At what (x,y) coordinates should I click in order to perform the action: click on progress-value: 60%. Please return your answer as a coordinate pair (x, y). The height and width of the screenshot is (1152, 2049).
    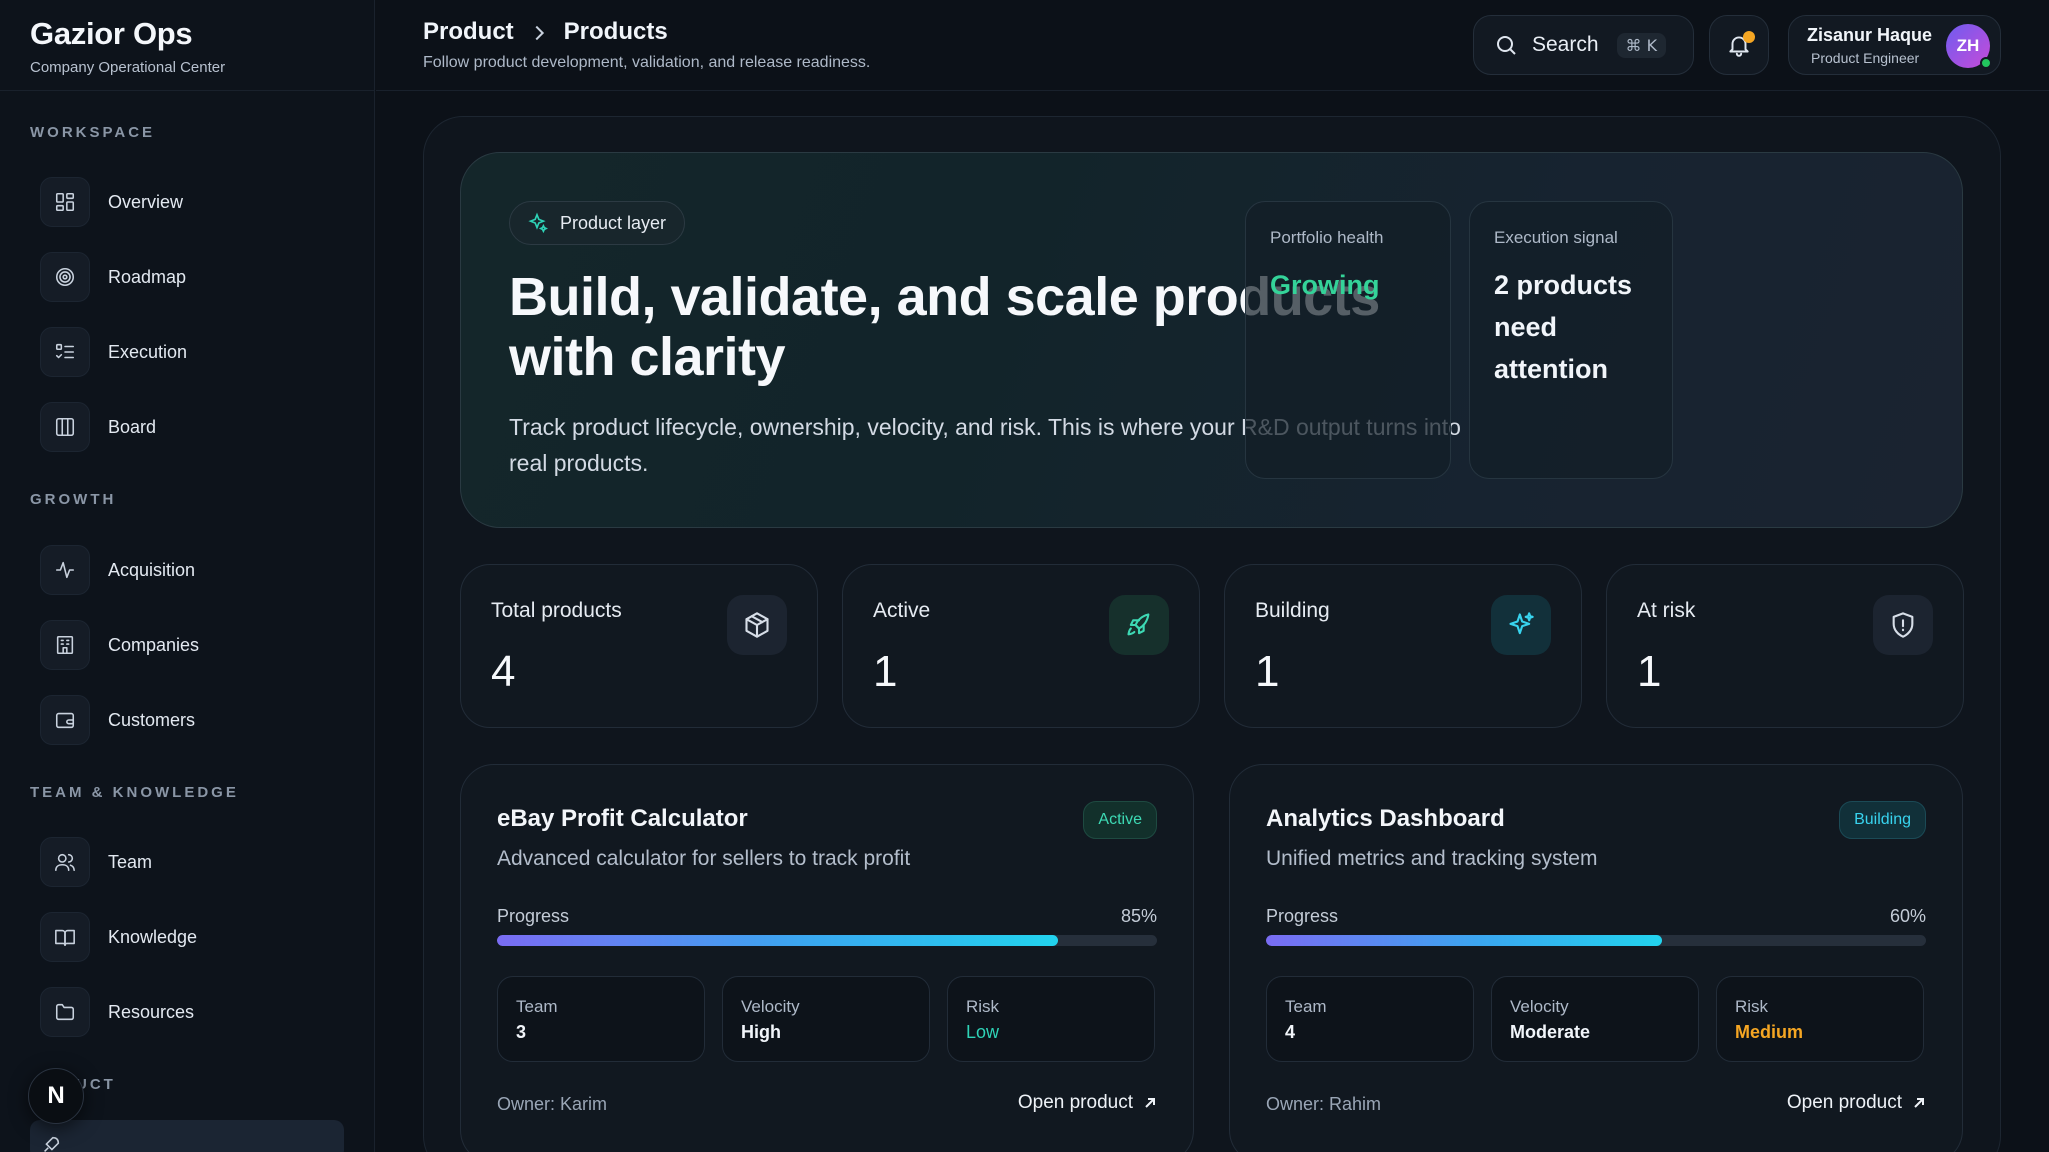
    Looking at the image, I should click on (1907, 916).